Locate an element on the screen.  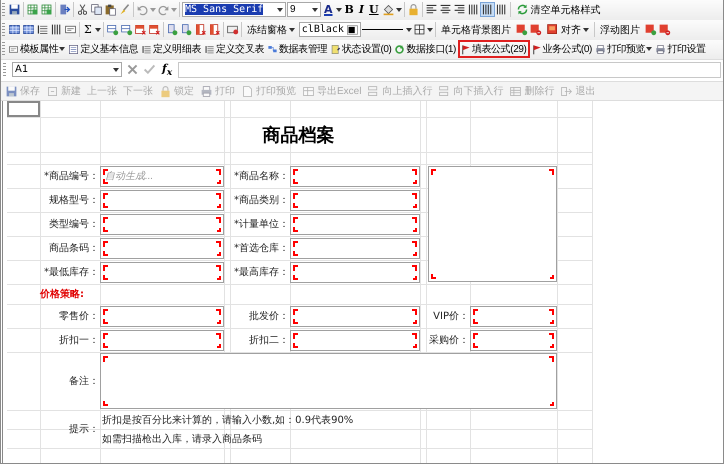
toolbar-button: 定义基本信息 is located at coordinates (103, 49).